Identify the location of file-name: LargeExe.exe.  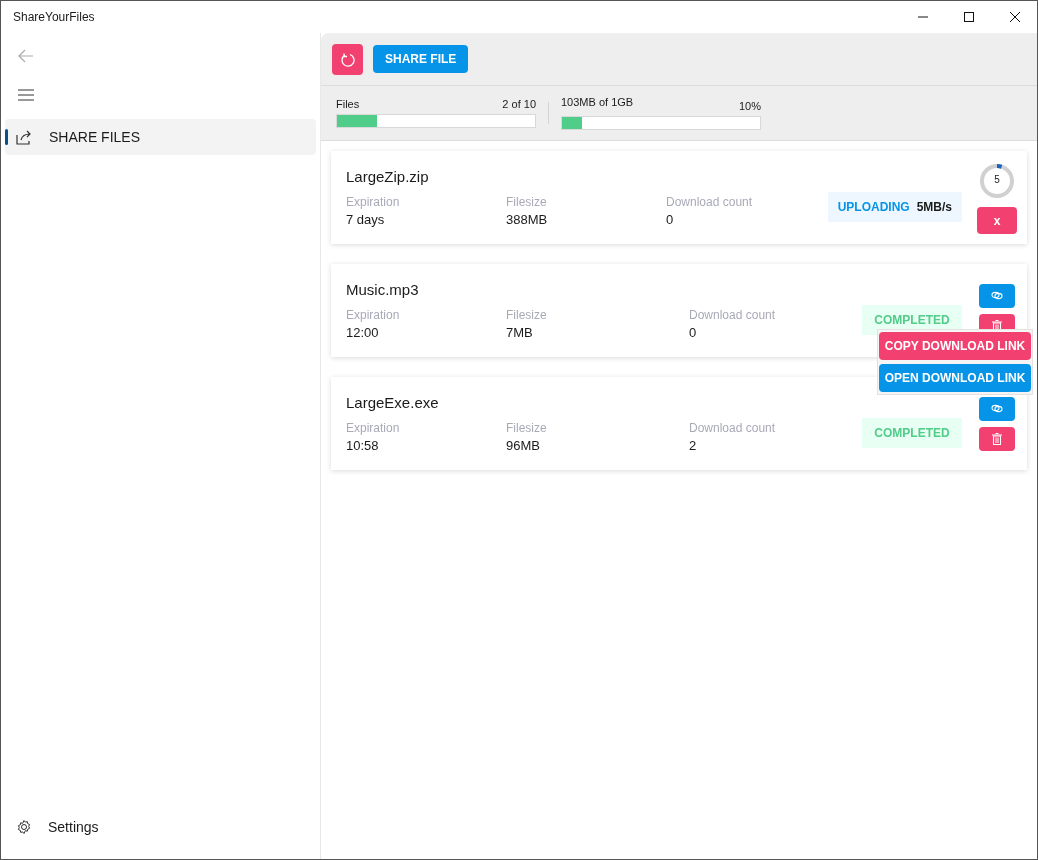
(393, 402).